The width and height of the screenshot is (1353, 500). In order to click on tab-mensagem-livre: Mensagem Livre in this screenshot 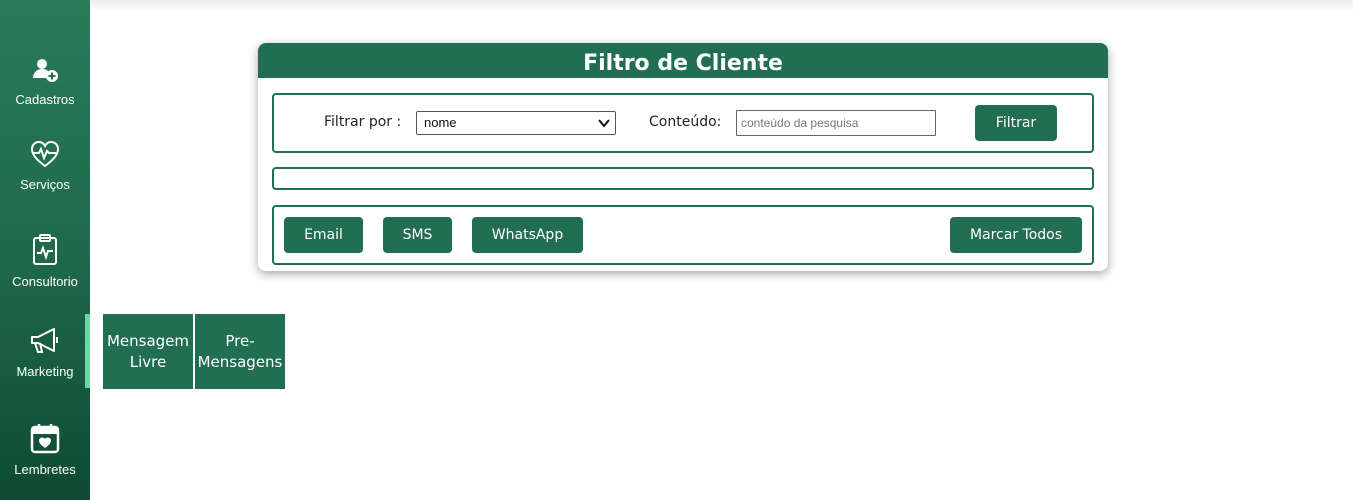, I will do `click(148, 351)`.